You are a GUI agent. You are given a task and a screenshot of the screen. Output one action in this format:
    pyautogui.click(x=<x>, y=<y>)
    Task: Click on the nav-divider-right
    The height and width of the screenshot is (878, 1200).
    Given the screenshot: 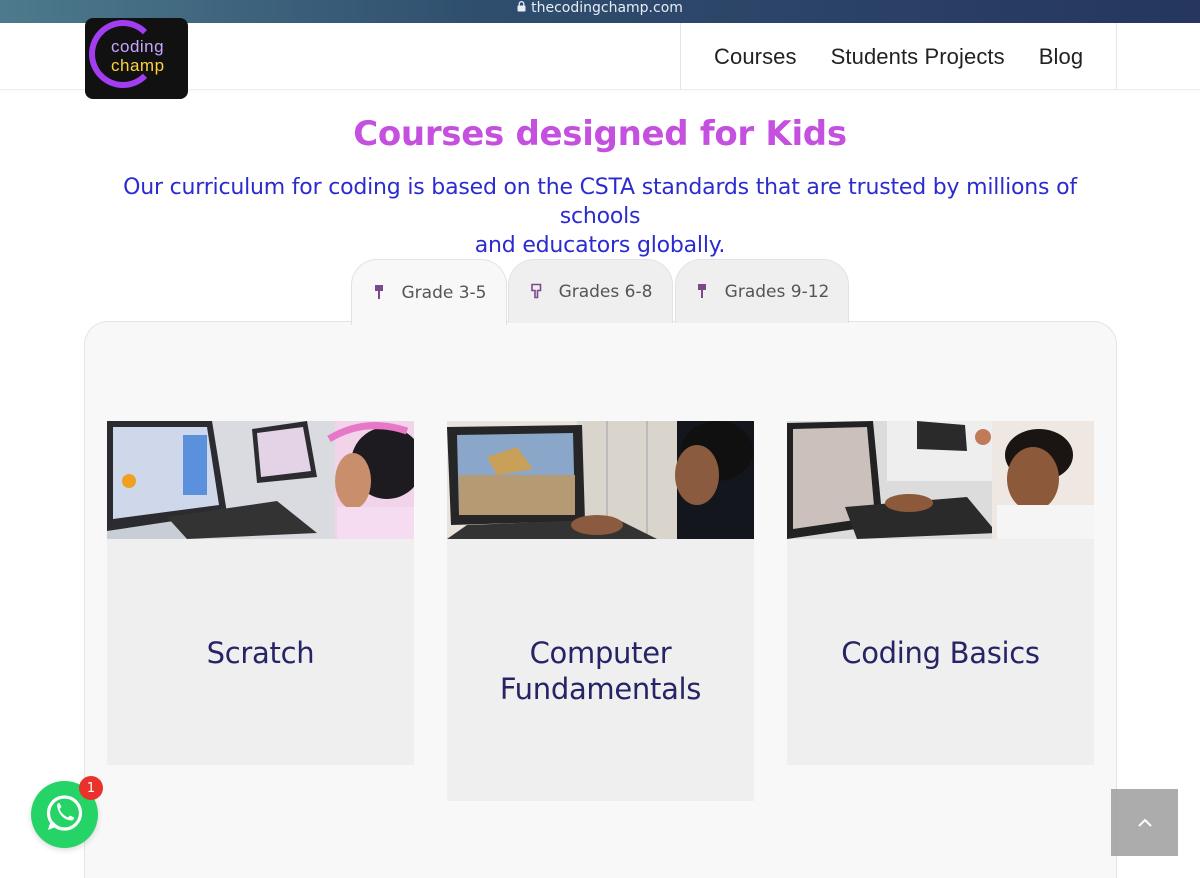 What is the action you would take?
    pyautogui.click(x=1116, y=56)
    